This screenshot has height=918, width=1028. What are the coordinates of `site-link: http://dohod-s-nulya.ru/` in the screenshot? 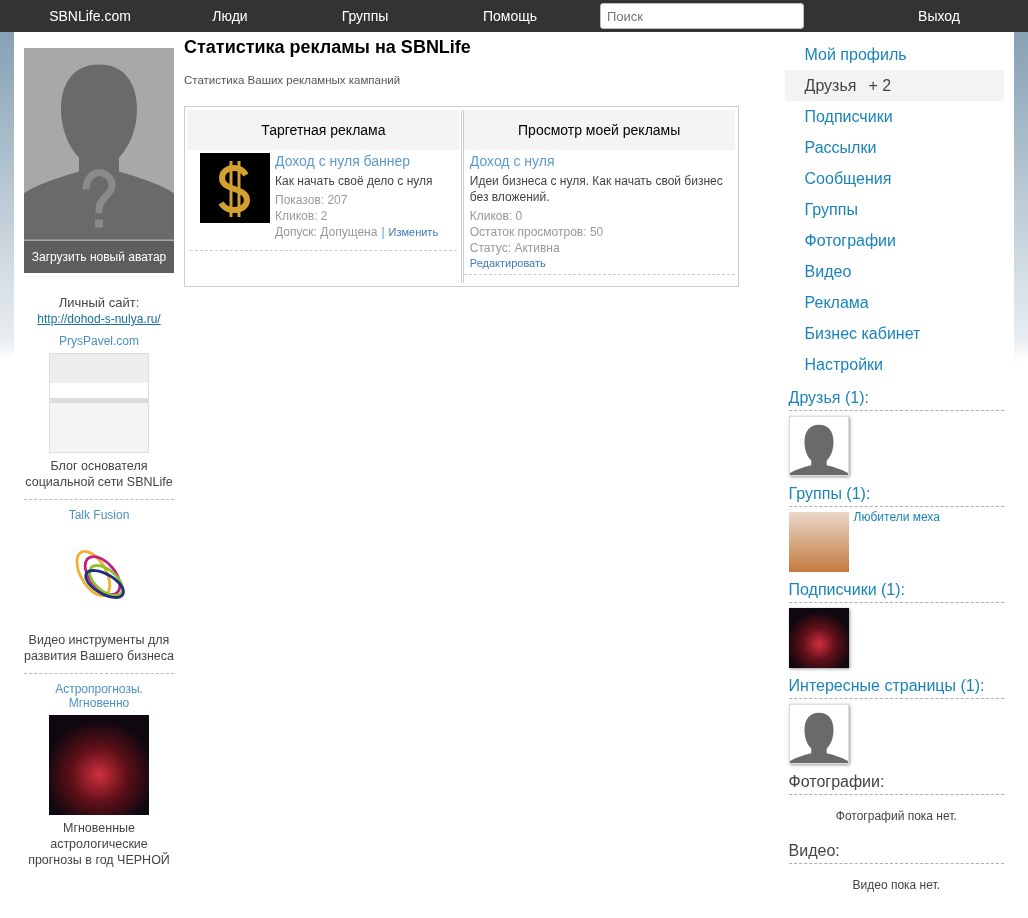 It's located at (99, 319).